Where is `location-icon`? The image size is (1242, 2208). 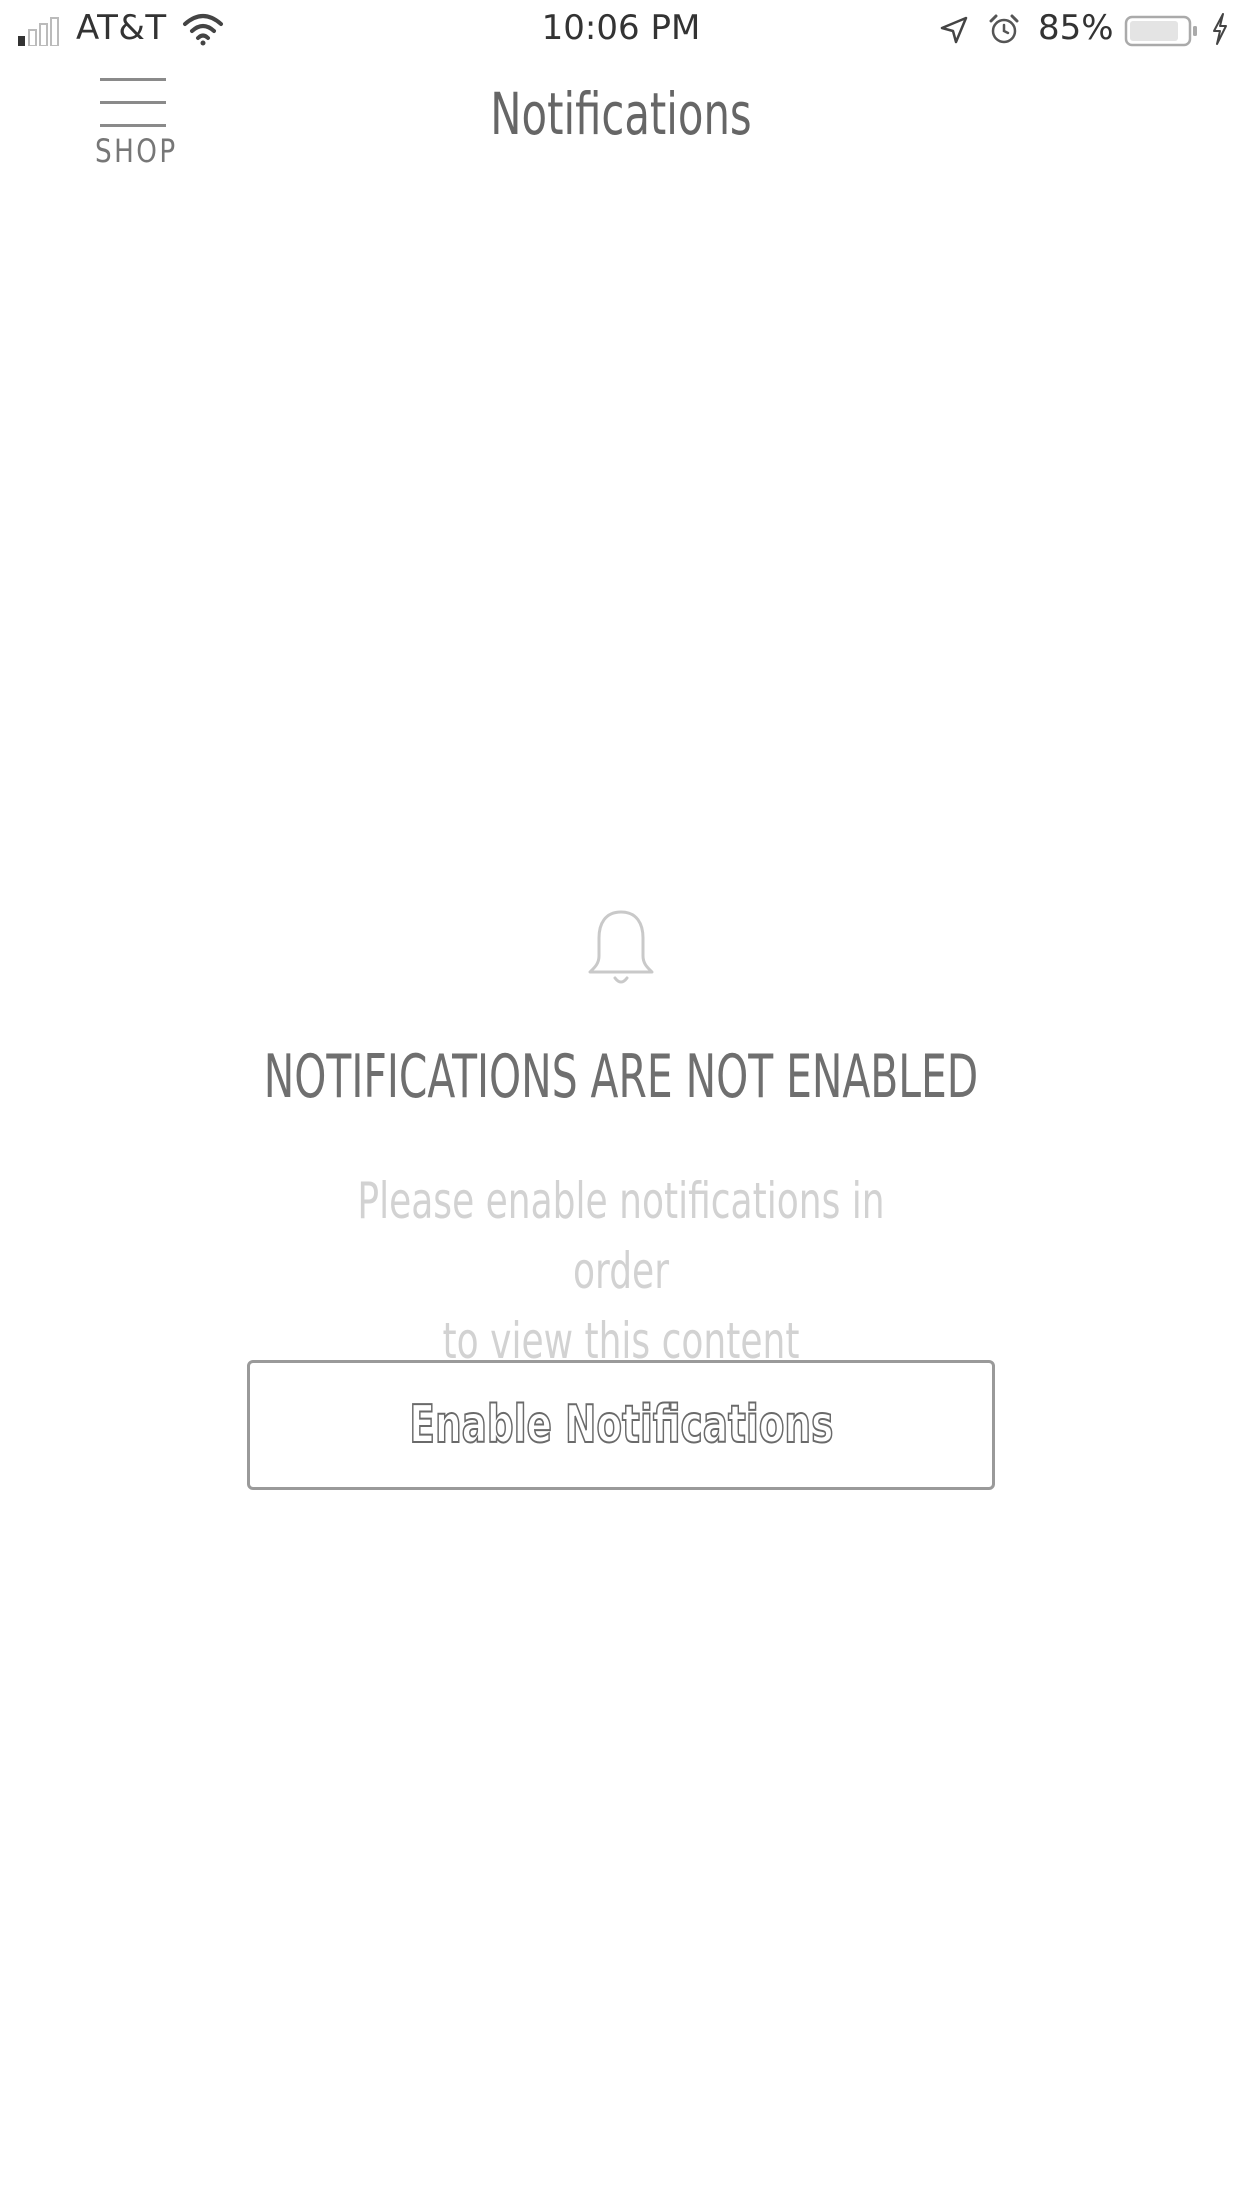
location-icon is located at coordinates (954, 30).